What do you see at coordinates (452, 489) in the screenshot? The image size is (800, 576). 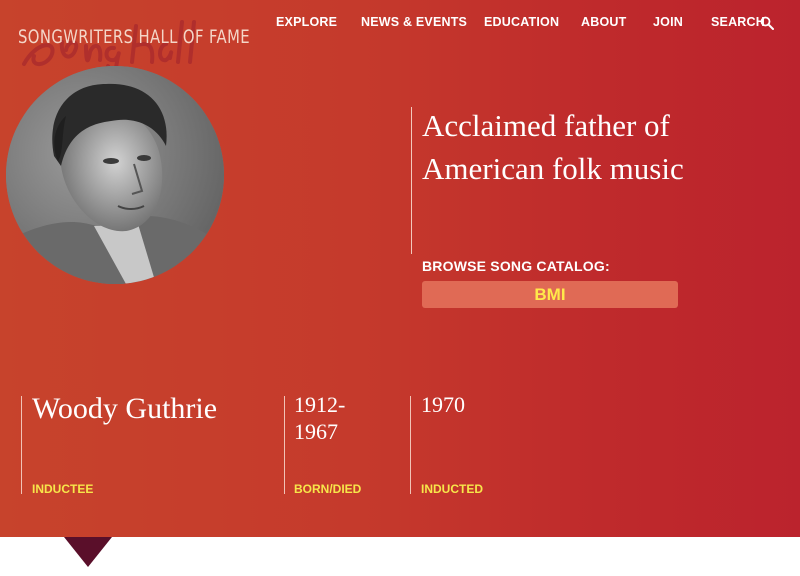 I see `inducted-caption: INDUCTED` at bounding box center [452, 489].